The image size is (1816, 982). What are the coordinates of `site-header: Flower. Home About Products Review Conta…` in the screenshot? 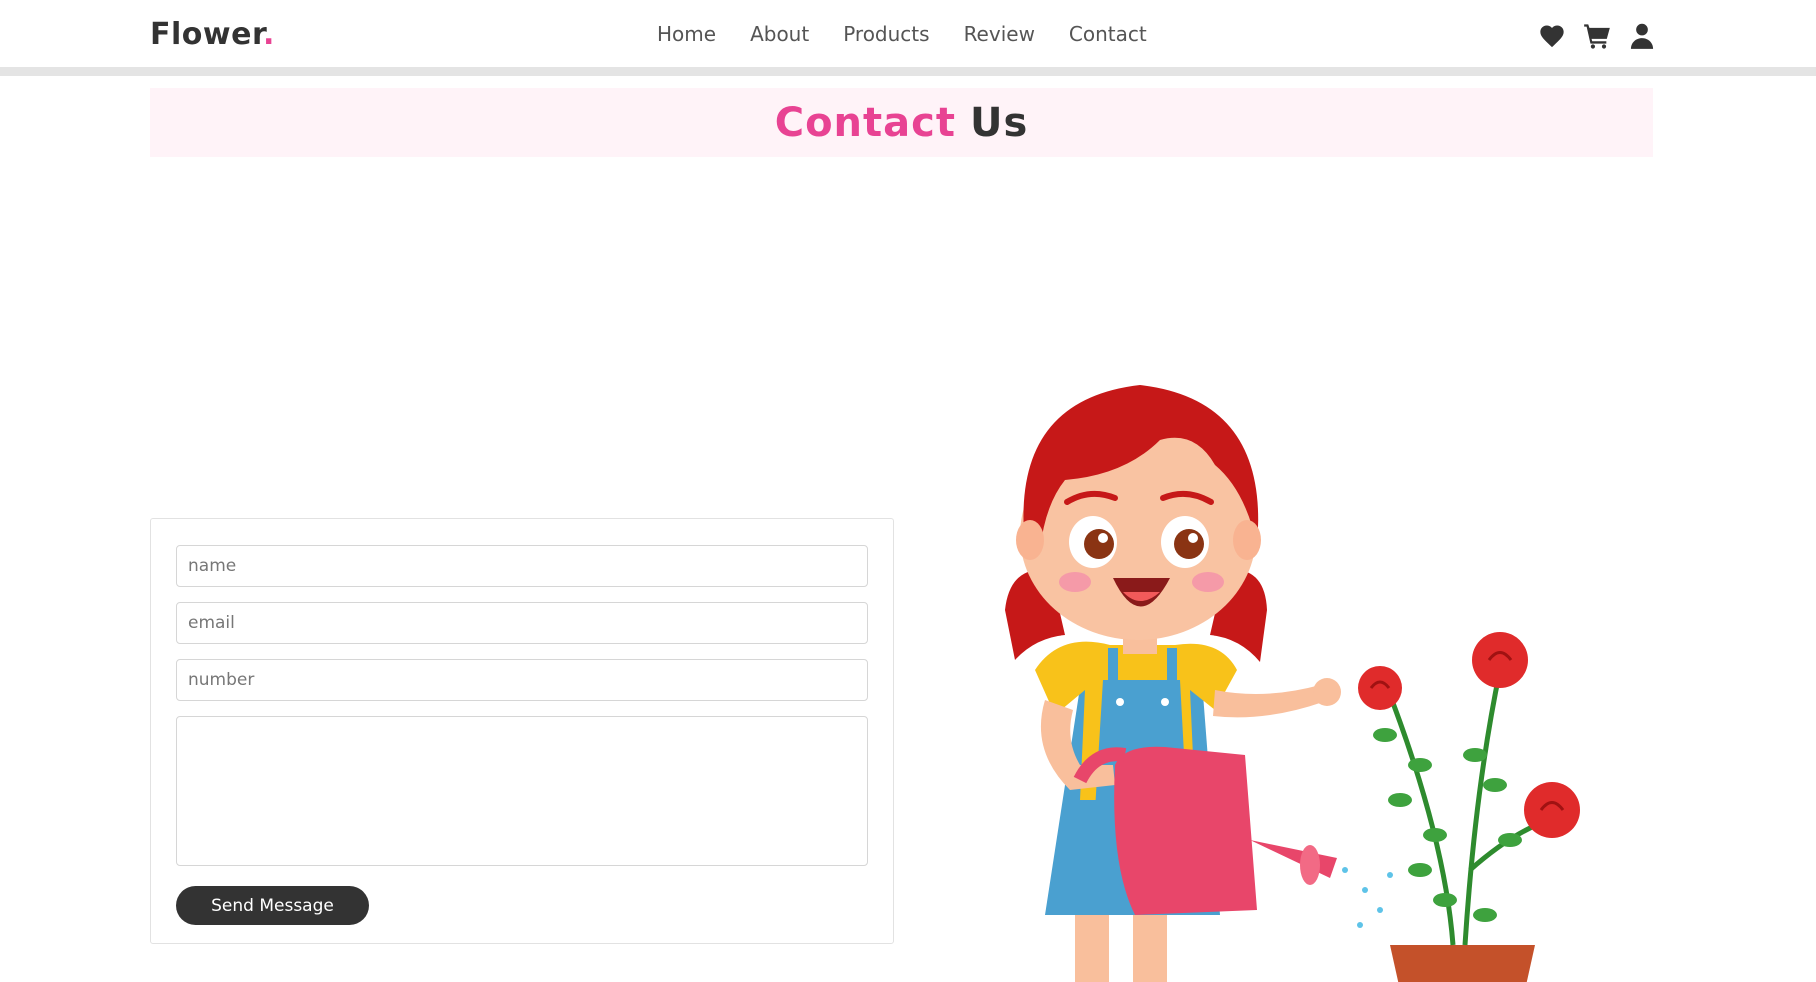 It's located at (908, 38).